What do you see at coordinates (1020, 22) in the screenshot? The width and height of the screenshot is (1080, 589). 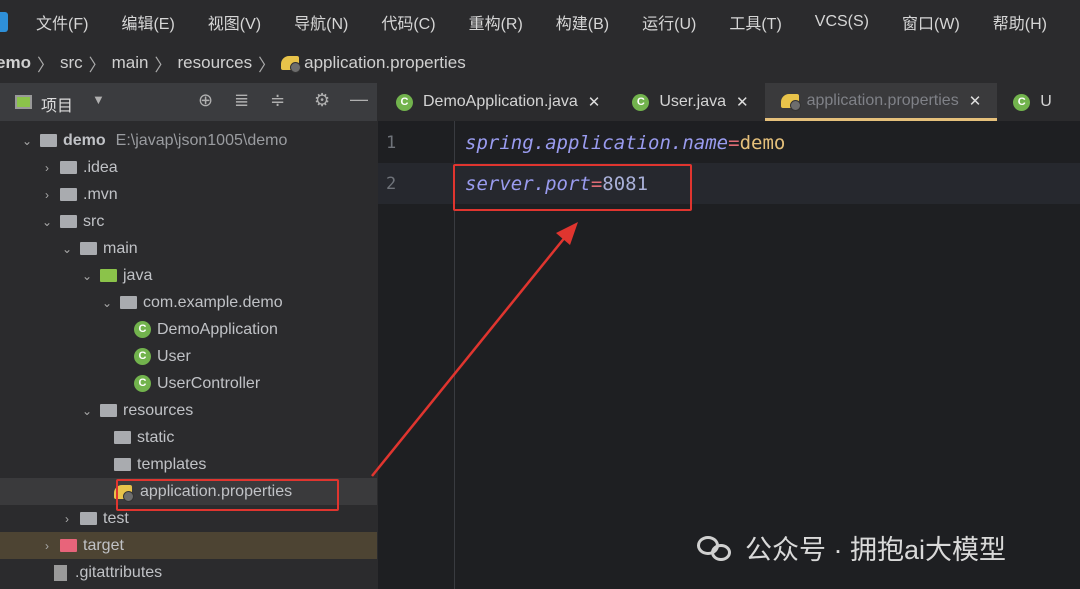 I see `menu-item: 帮助(H)` at bounding box center [1020, 22].